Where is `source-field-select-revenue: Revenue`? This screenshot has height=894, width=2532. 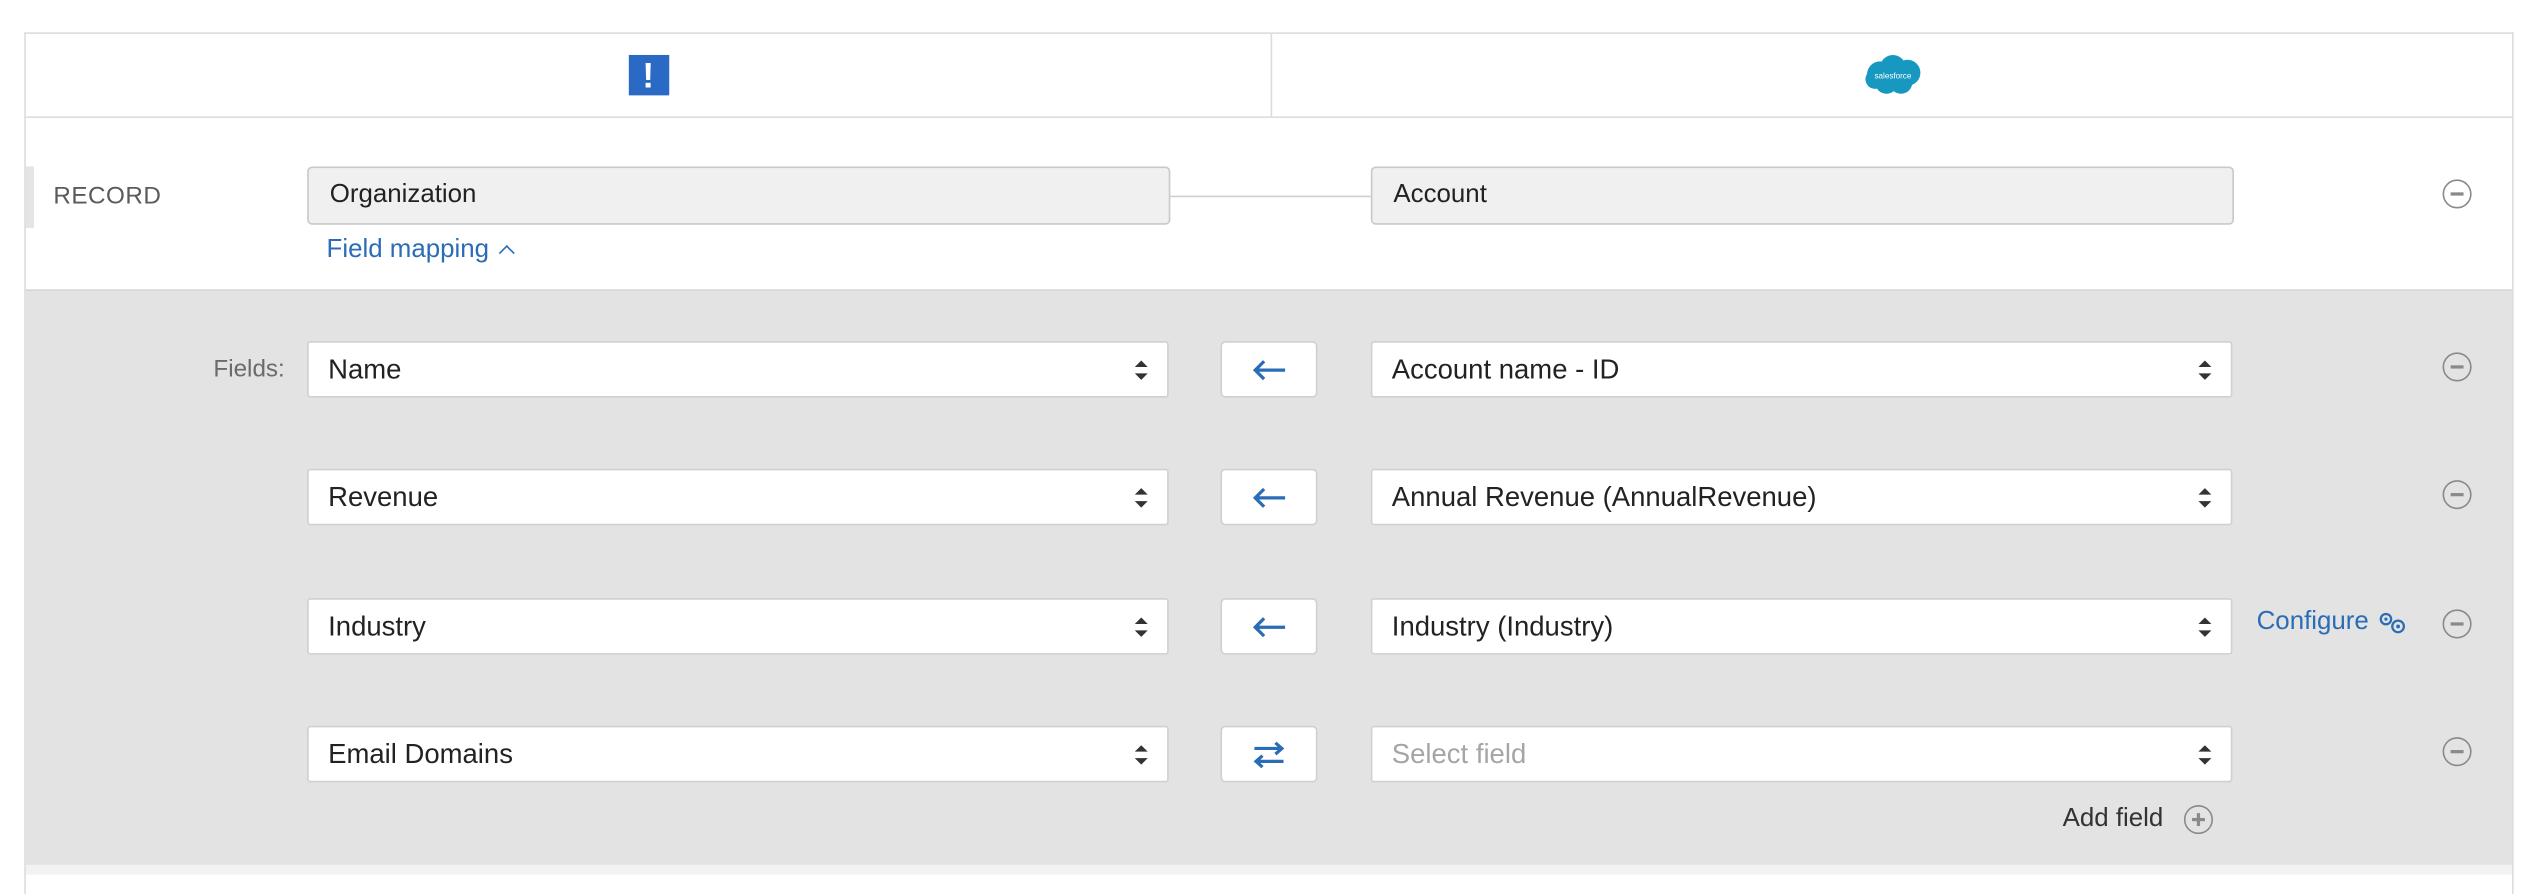
source-field-select-revenue: Revenue is located at coordinates (738, 497).